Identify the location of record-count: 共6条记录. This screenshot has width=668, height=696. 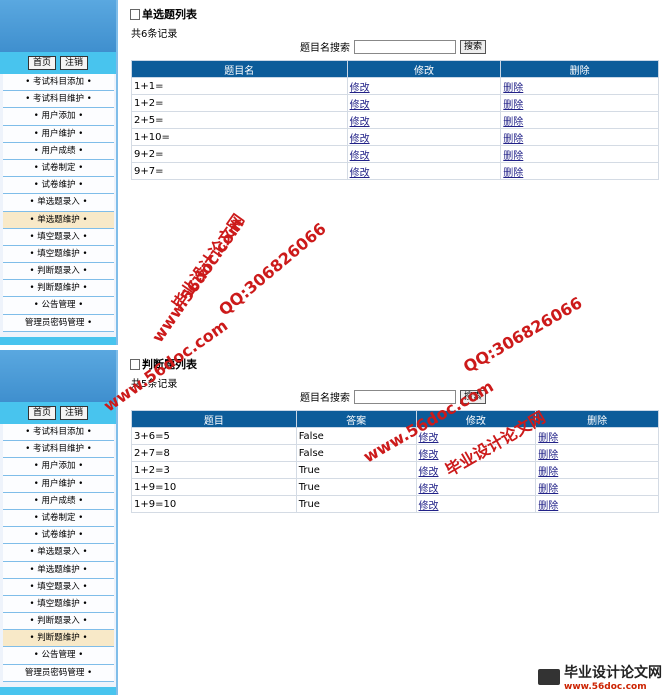
(154, 34).